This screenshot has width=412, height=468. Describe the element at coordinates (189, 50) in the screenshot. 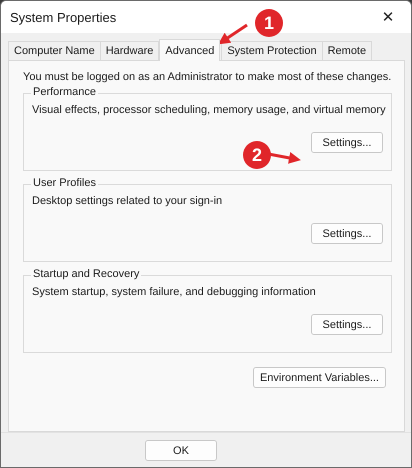

I see `tab: Advanced` at that location.